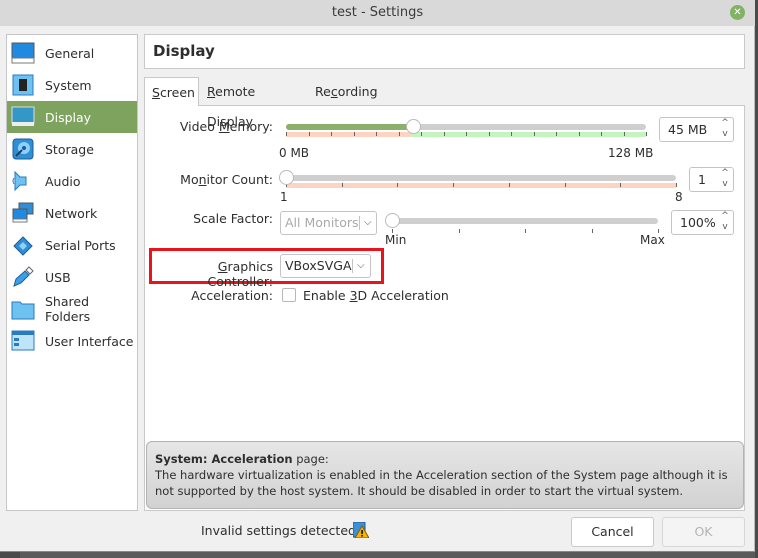 This screenshot has width=758, height=558. Describe the element at coordinates (23, 309) in the screenshot. I see `folder-icon` at that location.